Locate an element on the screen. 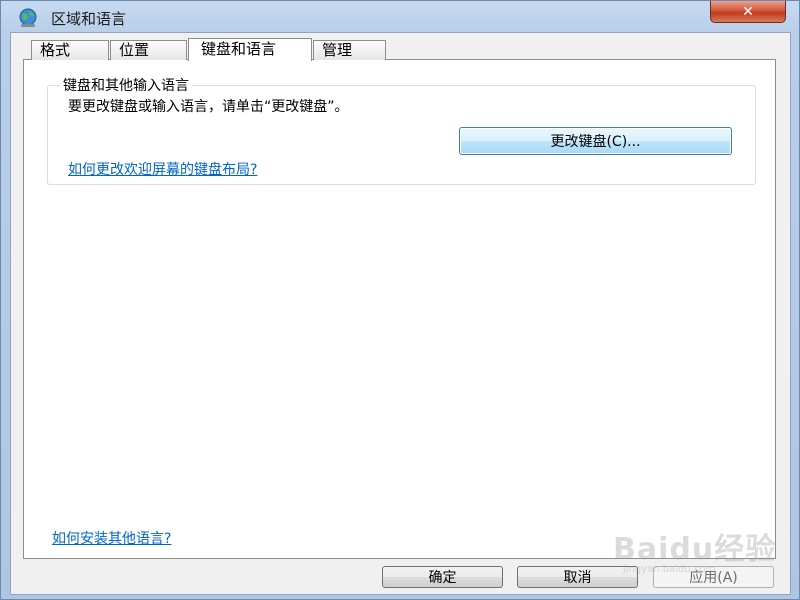  ok-button: 确定 is located at coordinates (442, 577).